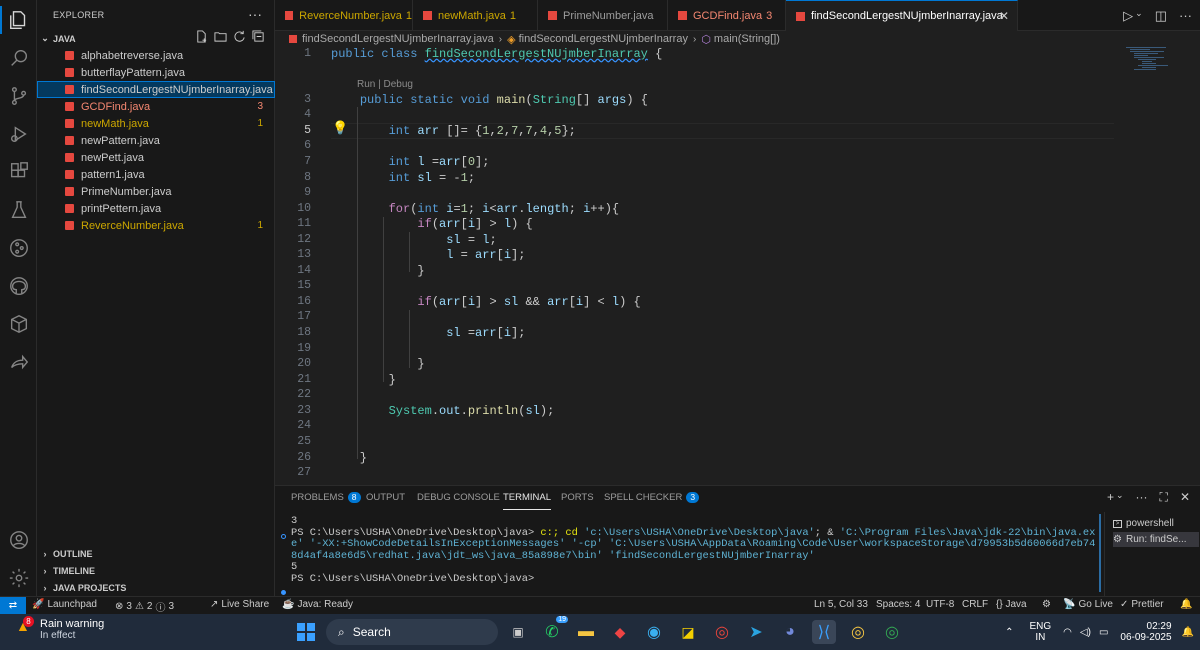 The height and width of the screenshot is (650, 1200). Describe the element at coordinates (527, 501) in the screenshot. I see `tab-terminal: TERMINAL` at that location.